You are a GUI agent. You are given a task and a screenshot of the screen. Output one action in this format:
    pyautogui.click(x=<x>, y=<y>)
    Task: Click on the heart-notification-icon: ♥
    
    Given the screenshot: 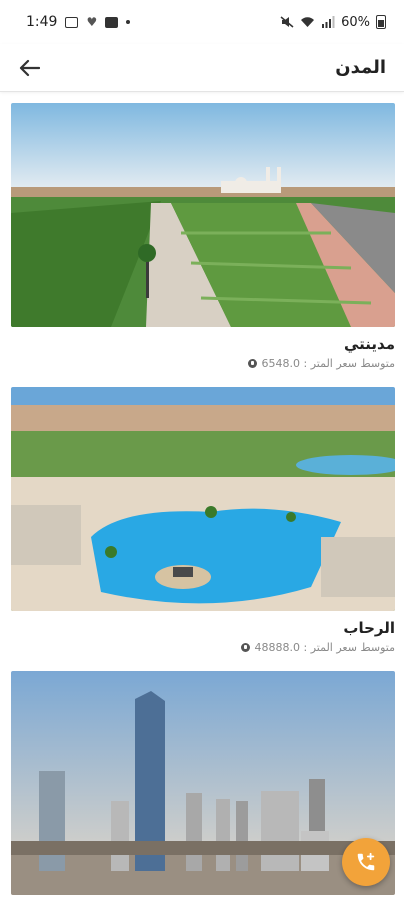 What is the action you would take?
    pyautogui.click(x=92, y=22)
    